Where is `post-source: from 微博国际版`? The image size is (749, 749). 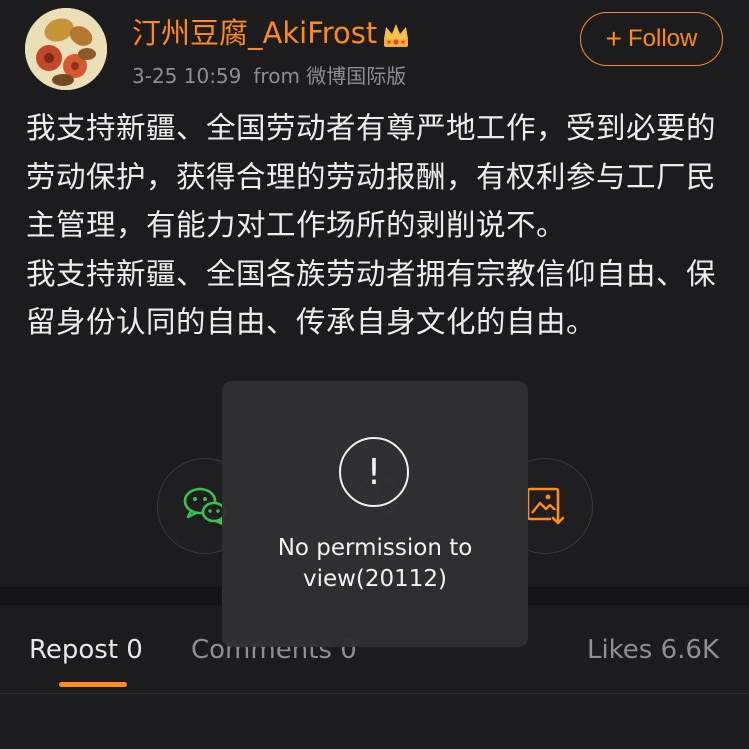 post-source: from 微博国际版 is located at coordinates (329, 76).